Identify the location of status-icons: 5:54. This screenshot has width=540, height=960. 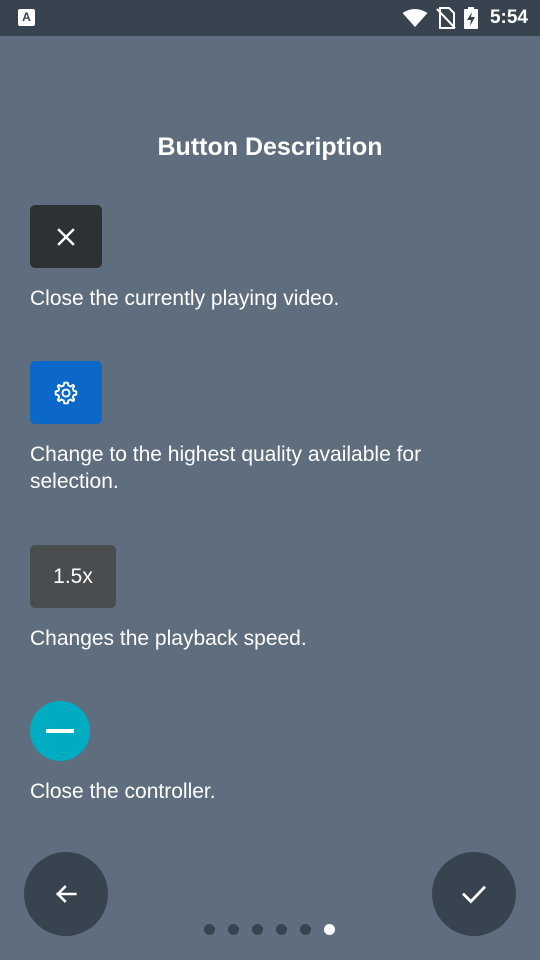
(465, 18).